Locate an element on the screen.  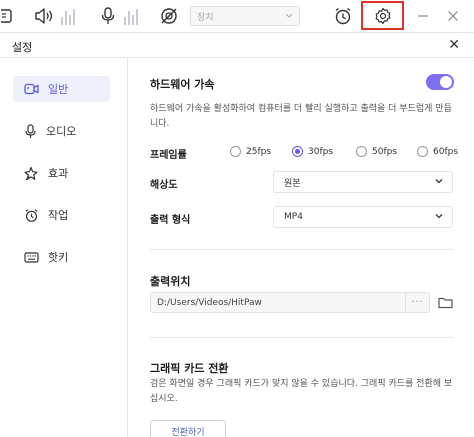
camera-off-icon is located at coordinates (169, 16).